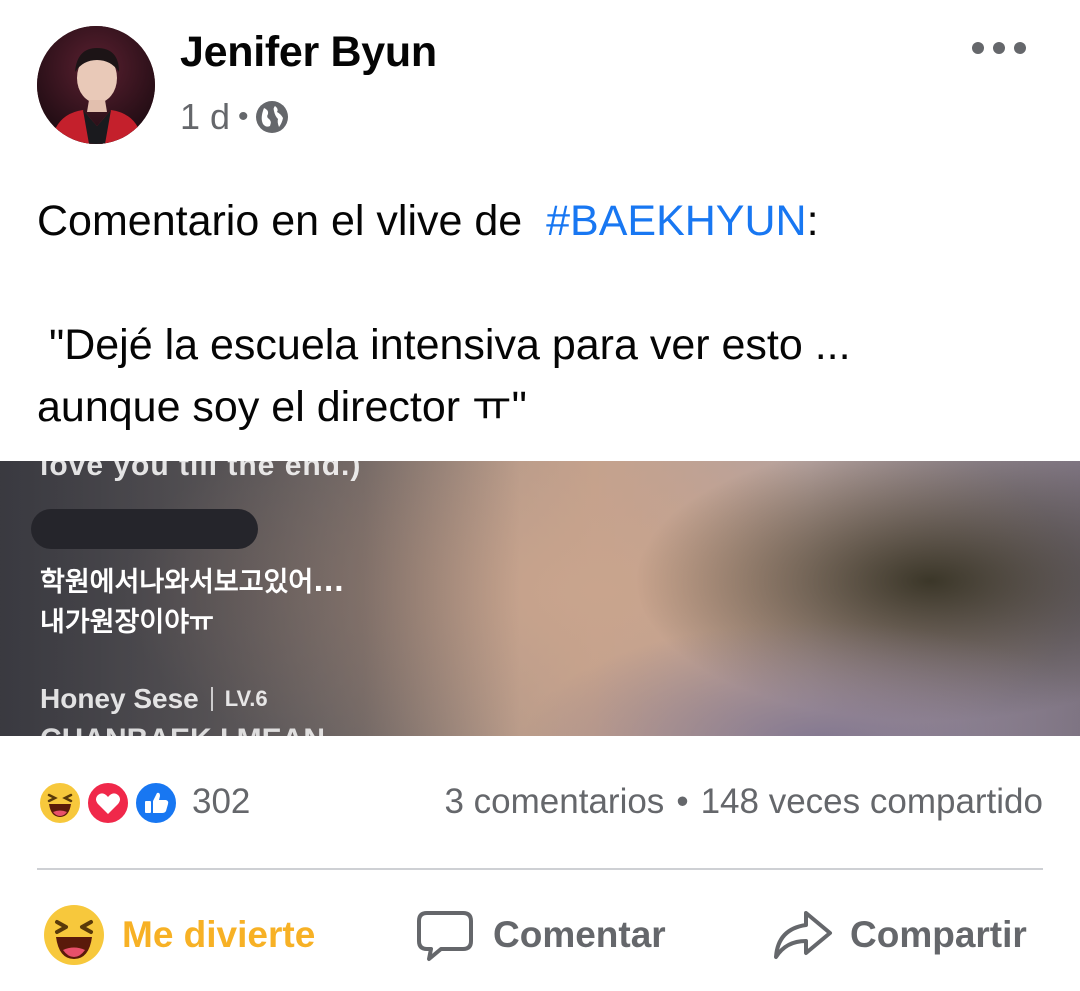 Image resolution: width=1080 pixels, height=991 pixels. I want to click on photo-username: Honey Sese, so click(119, 698).